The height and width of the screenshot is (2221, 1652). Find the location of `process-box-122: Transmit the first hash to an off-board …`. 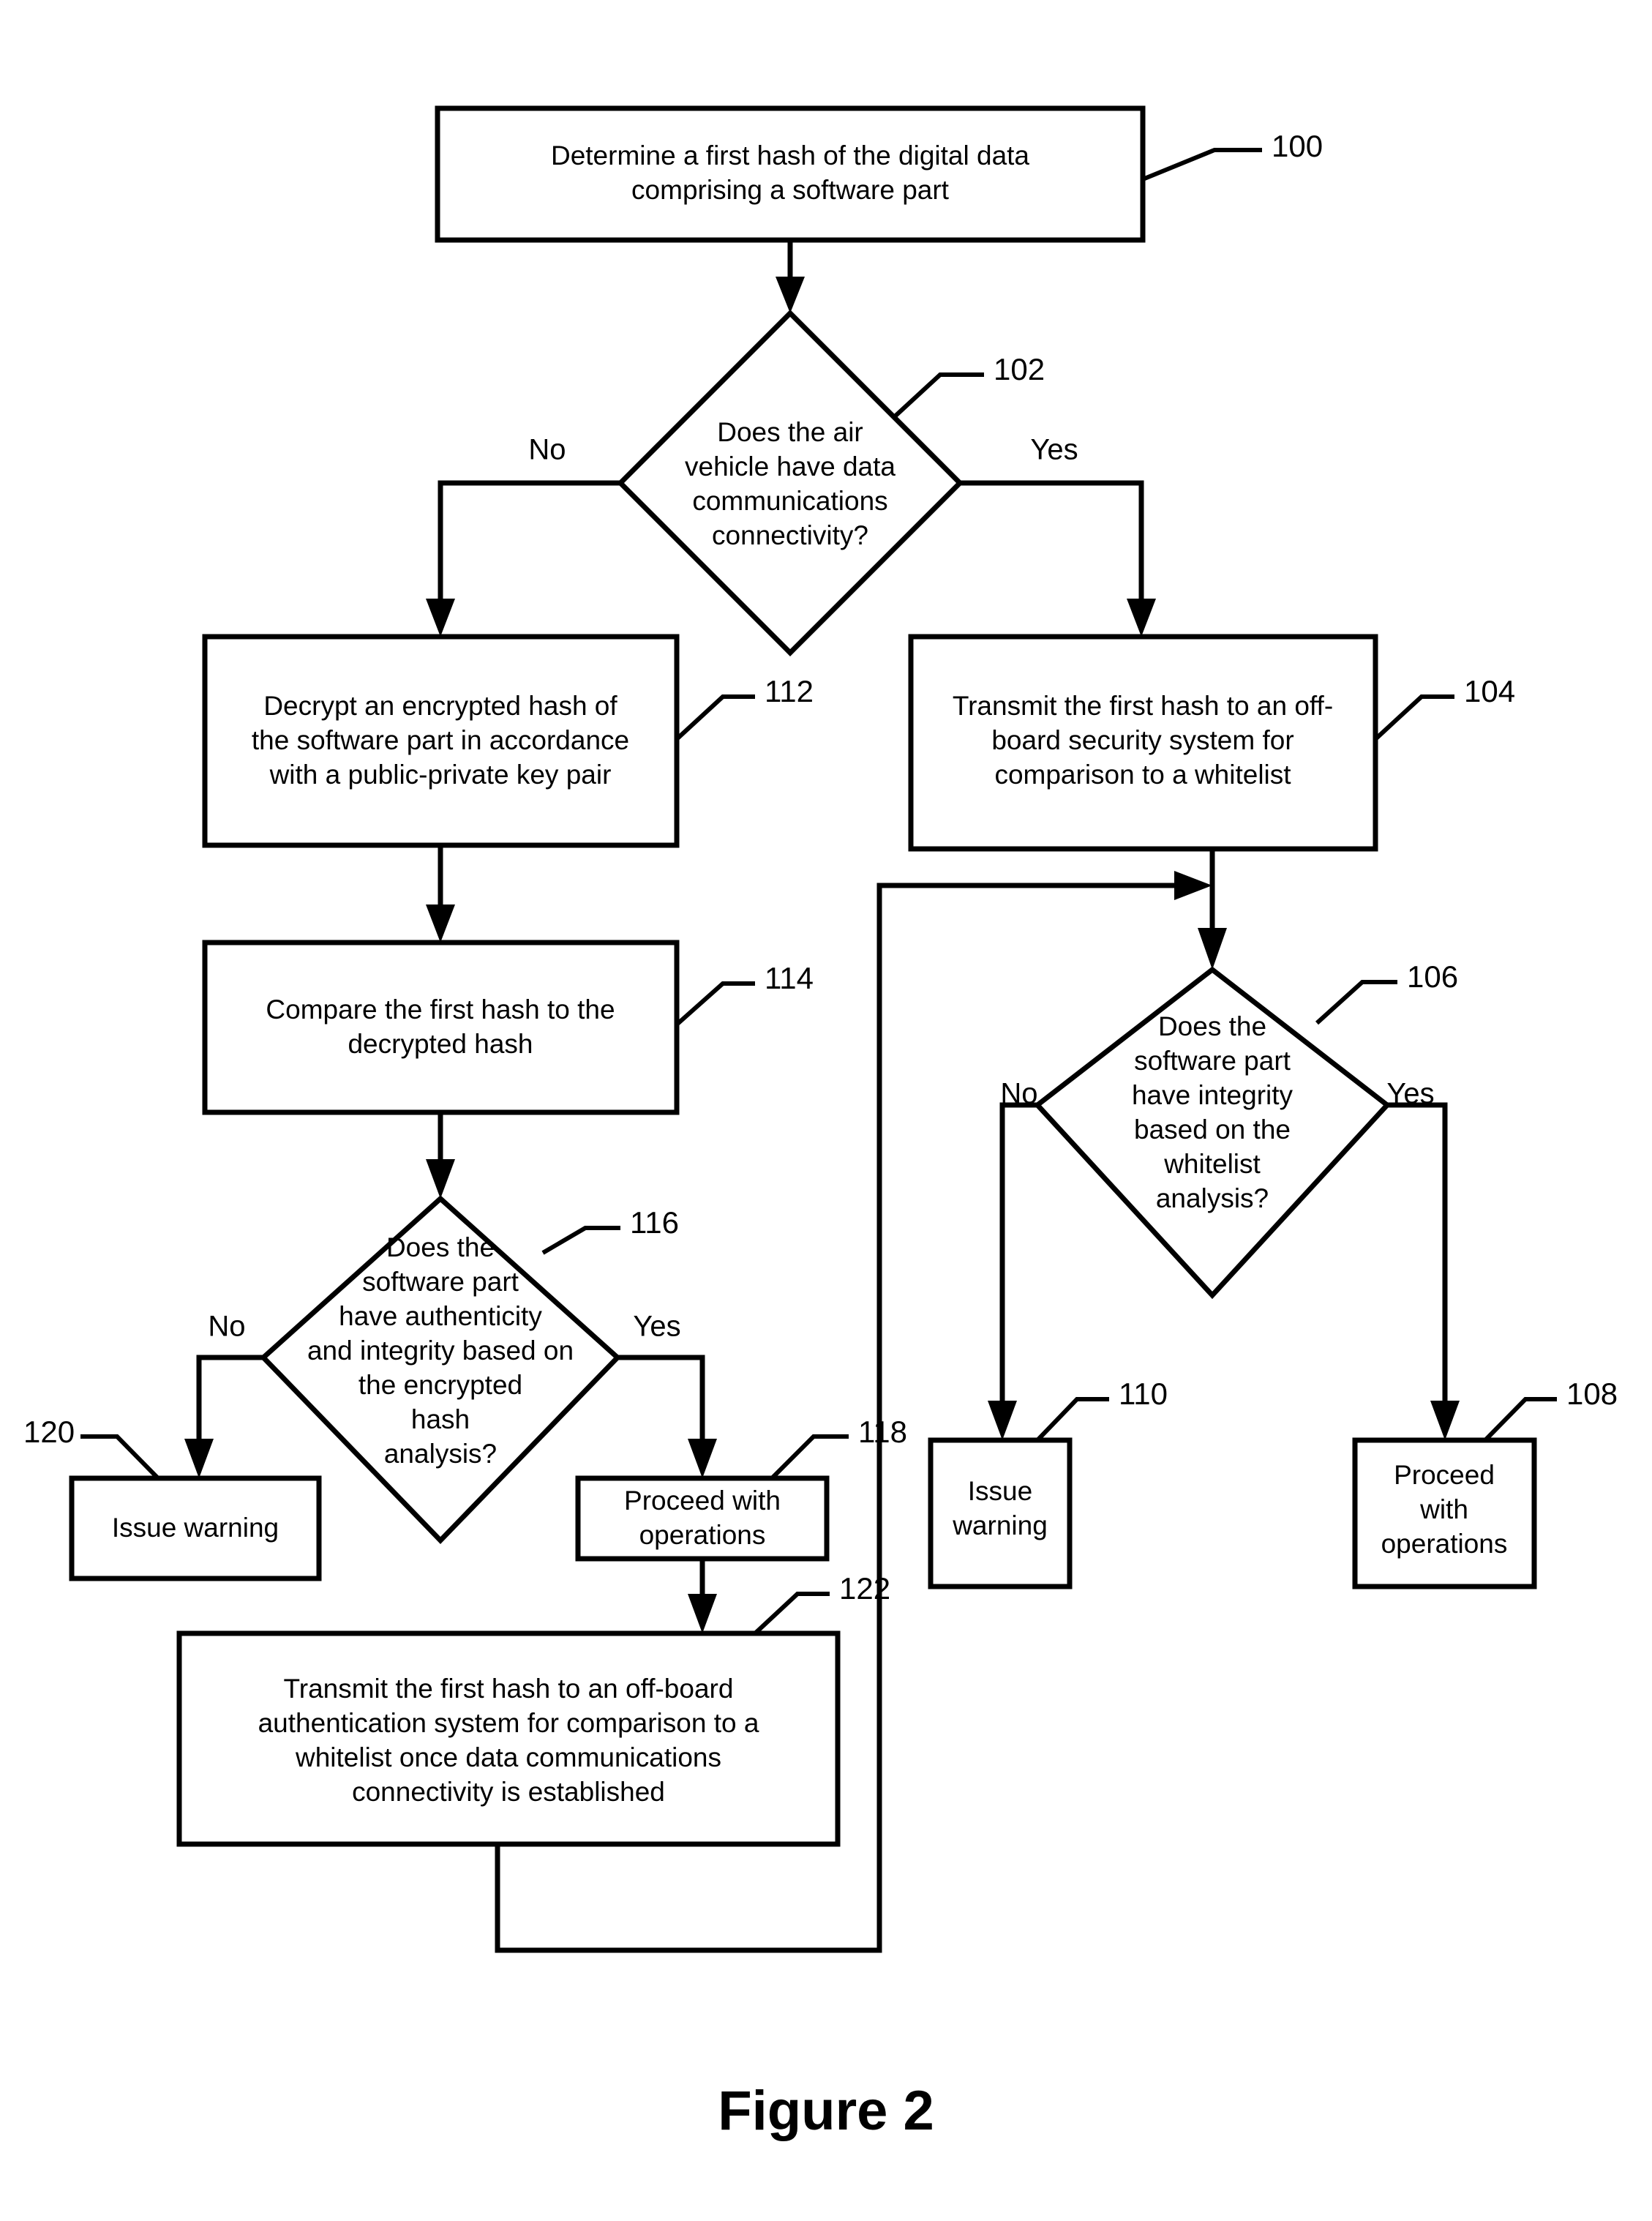

process-box-122: Transmit the first hash to an off-board … is located at coordinates (508, 1738).